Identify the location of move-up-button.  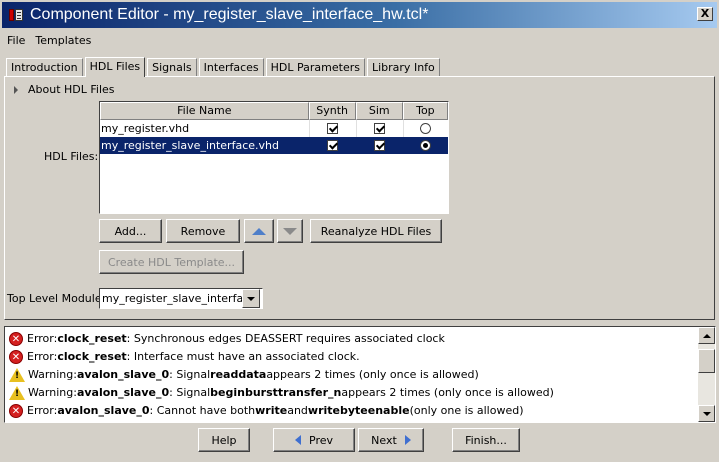
(259, 231).